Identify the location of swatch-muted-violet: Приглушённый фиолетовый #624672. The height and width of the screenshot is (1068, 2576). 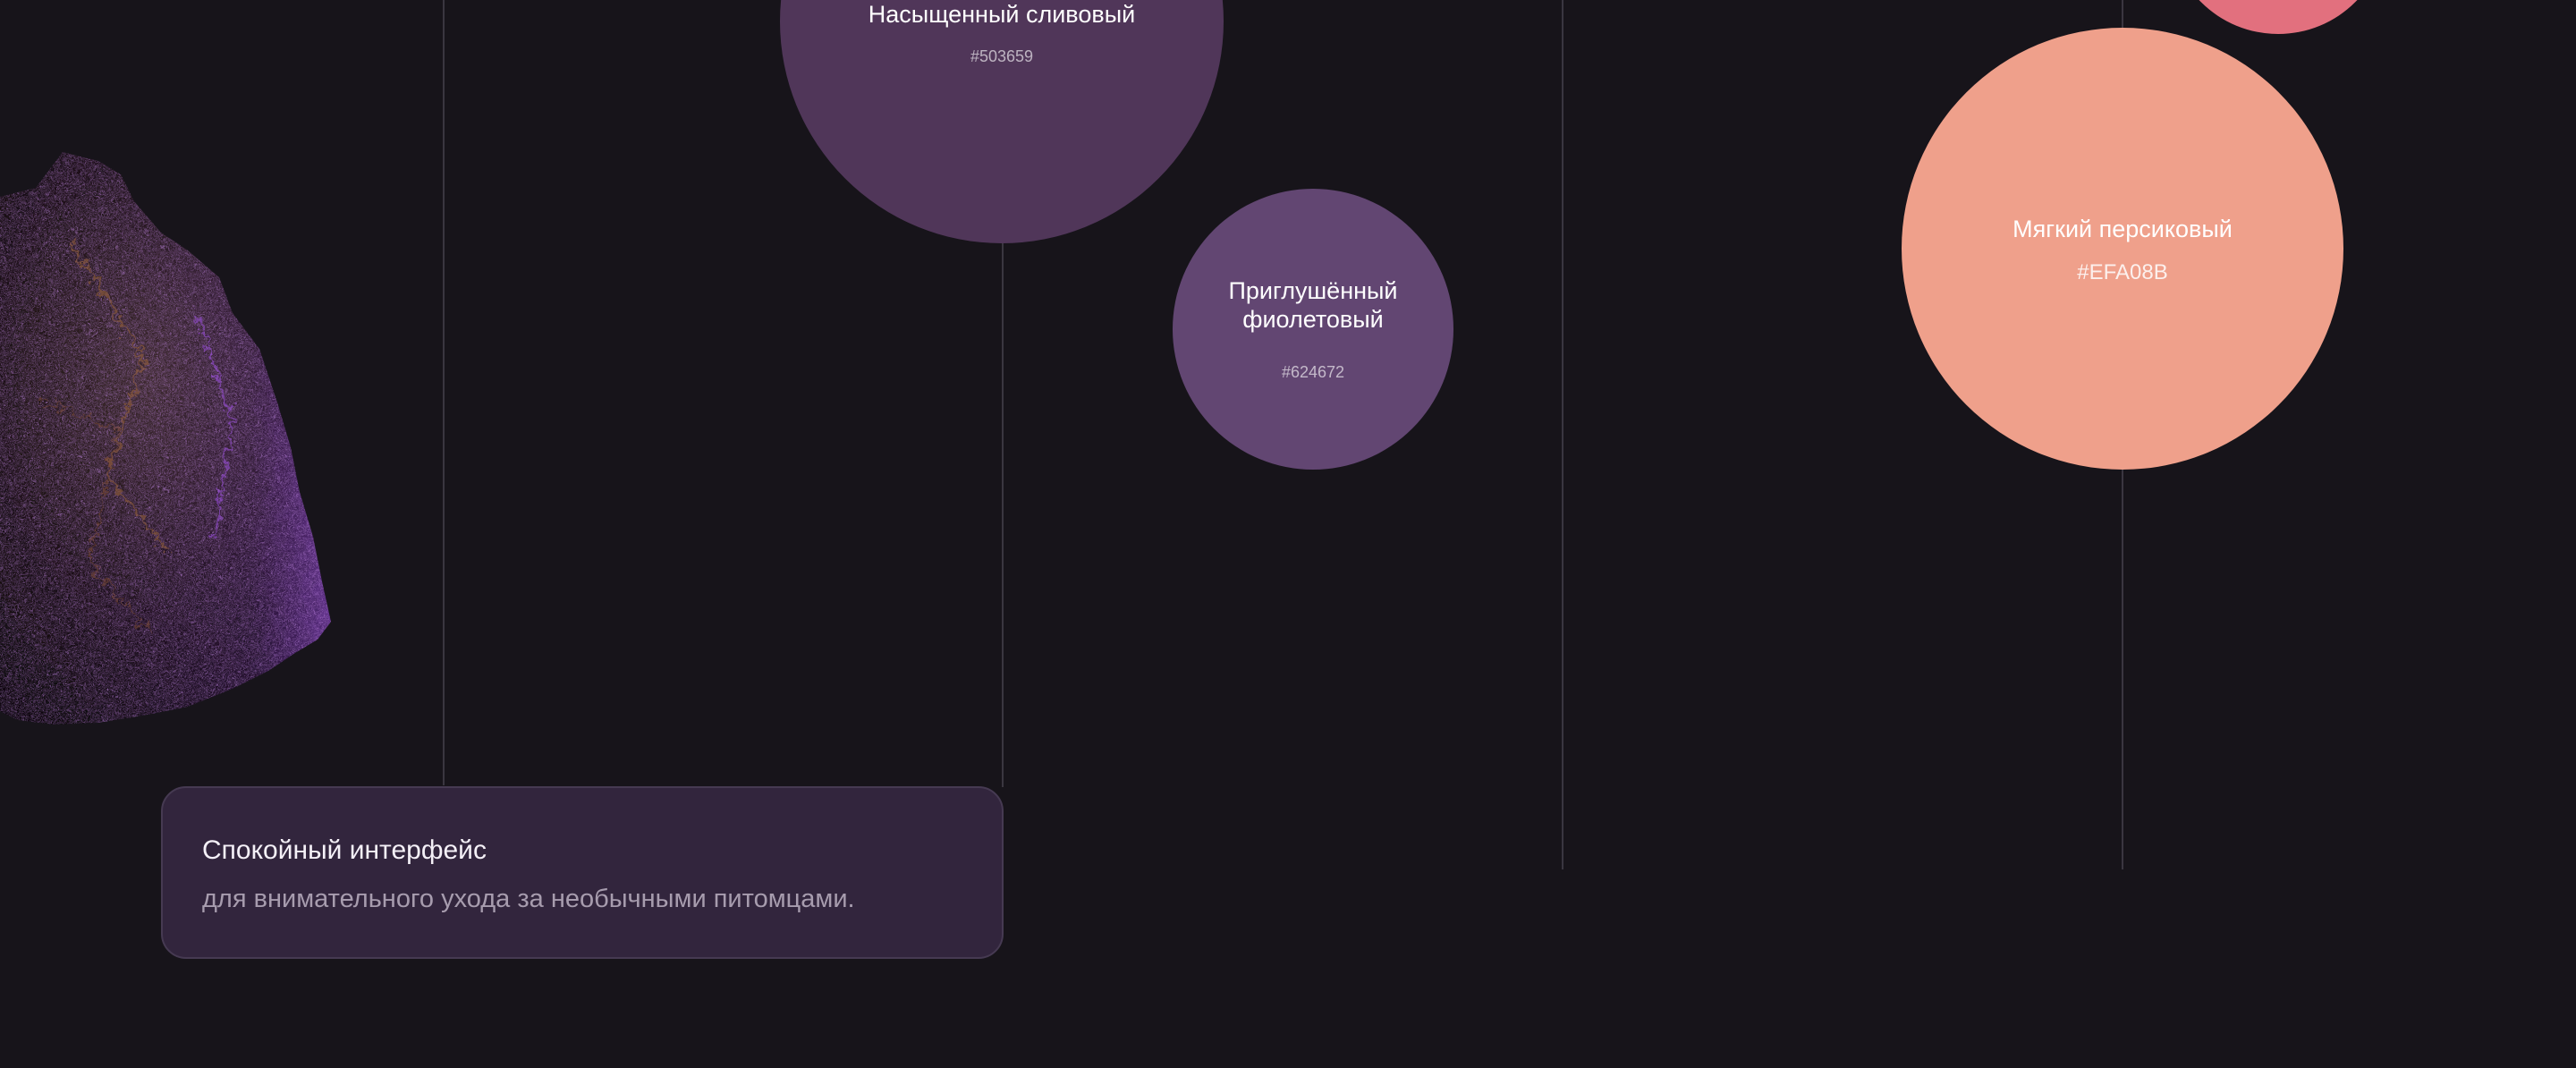
(1313, 329).